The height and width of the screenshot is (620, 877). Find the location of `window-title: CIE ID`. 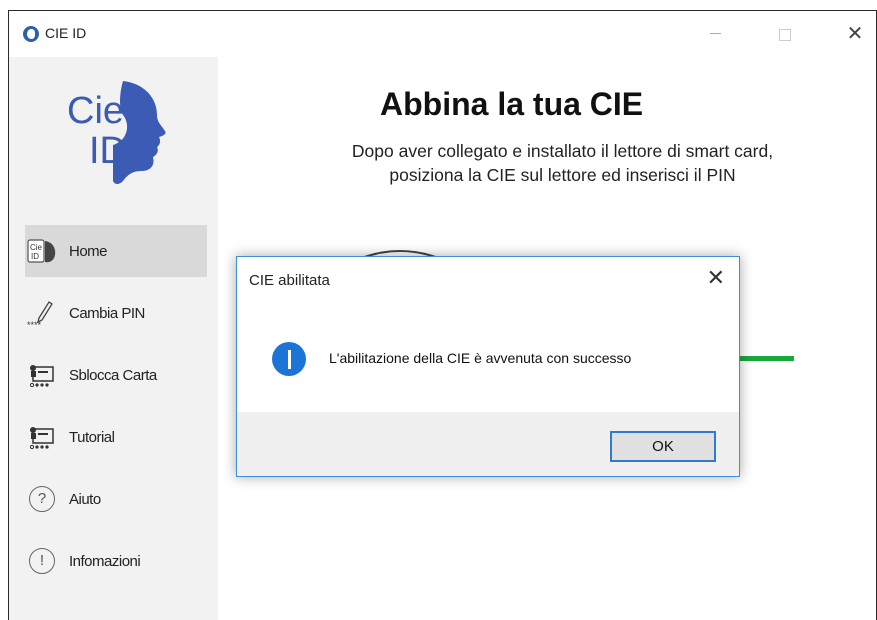

window-title: CIE ID is located at coordinates (66, 33).